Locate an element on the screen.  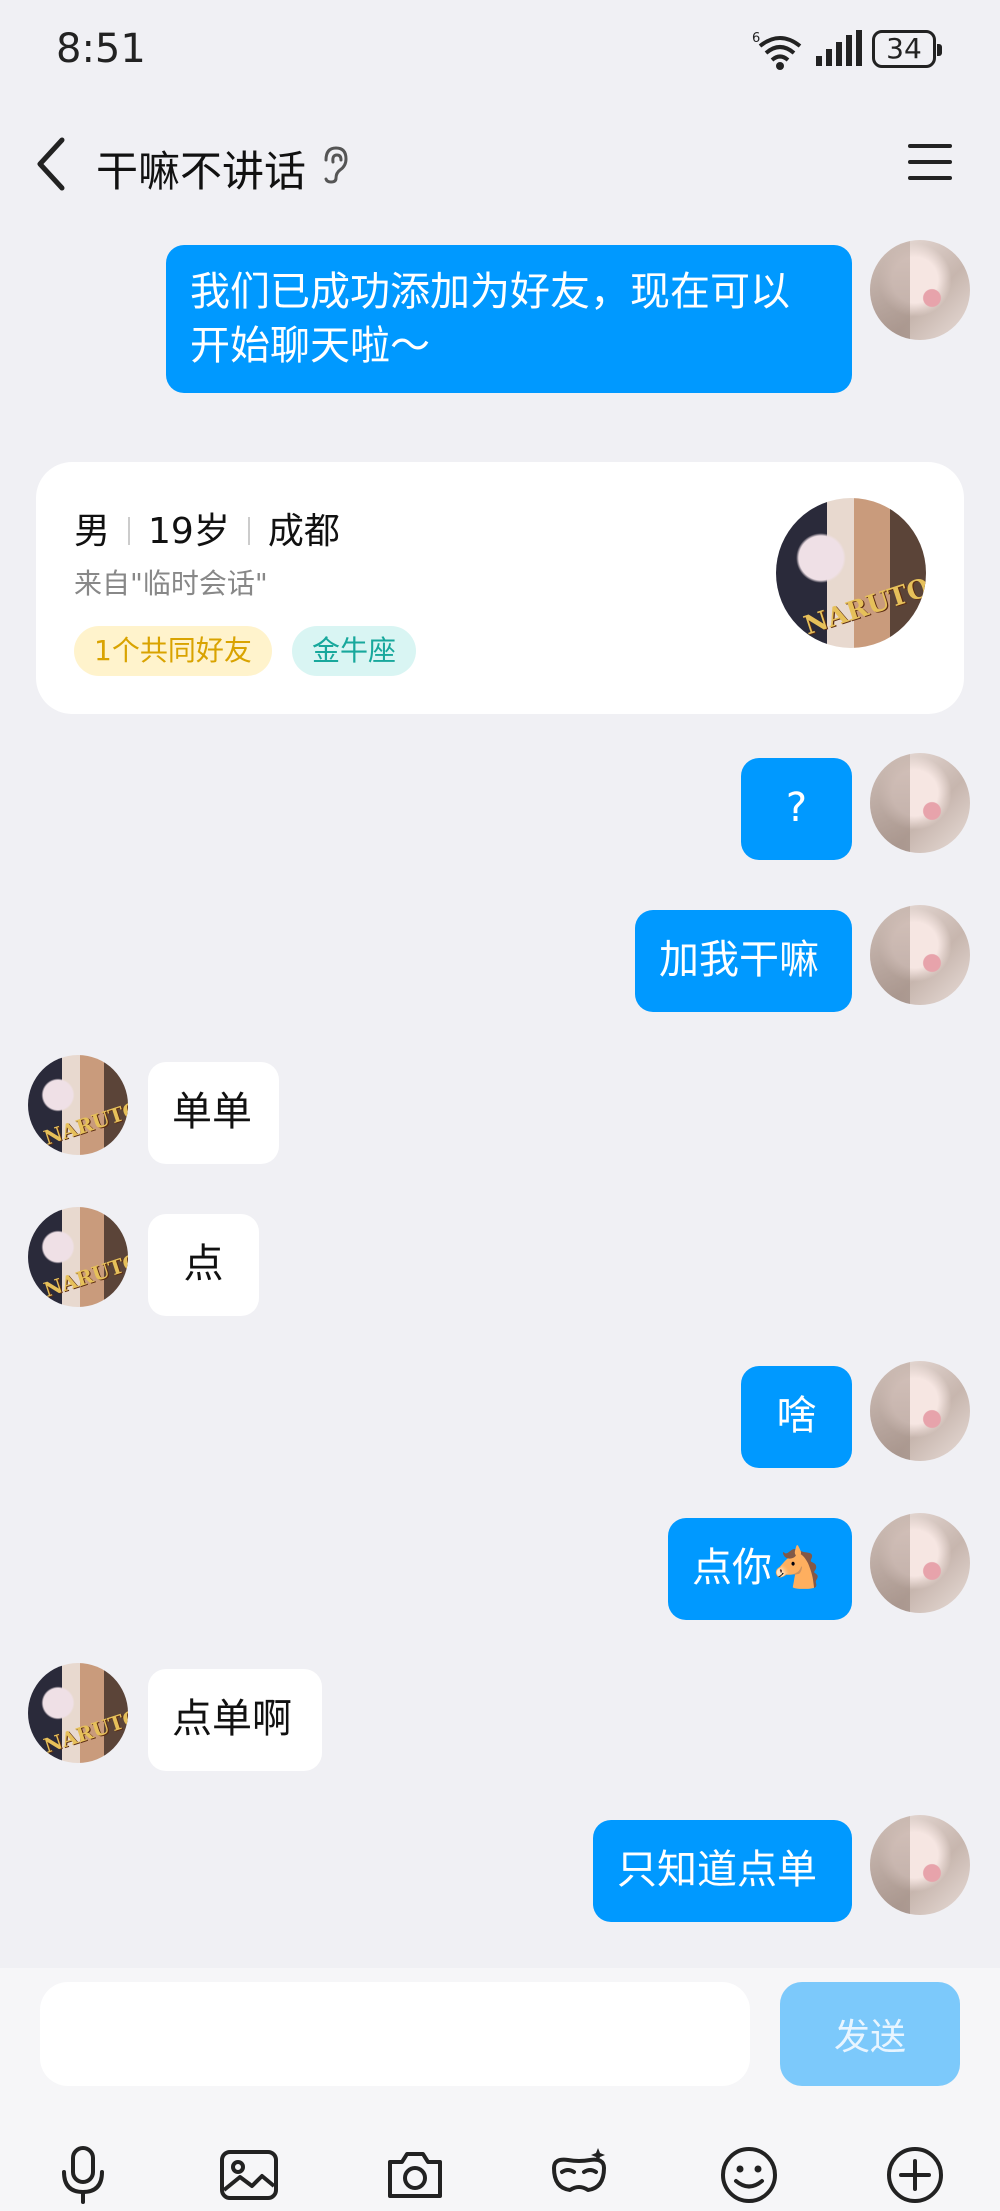
message-input is located at coordinates (395, 2034).